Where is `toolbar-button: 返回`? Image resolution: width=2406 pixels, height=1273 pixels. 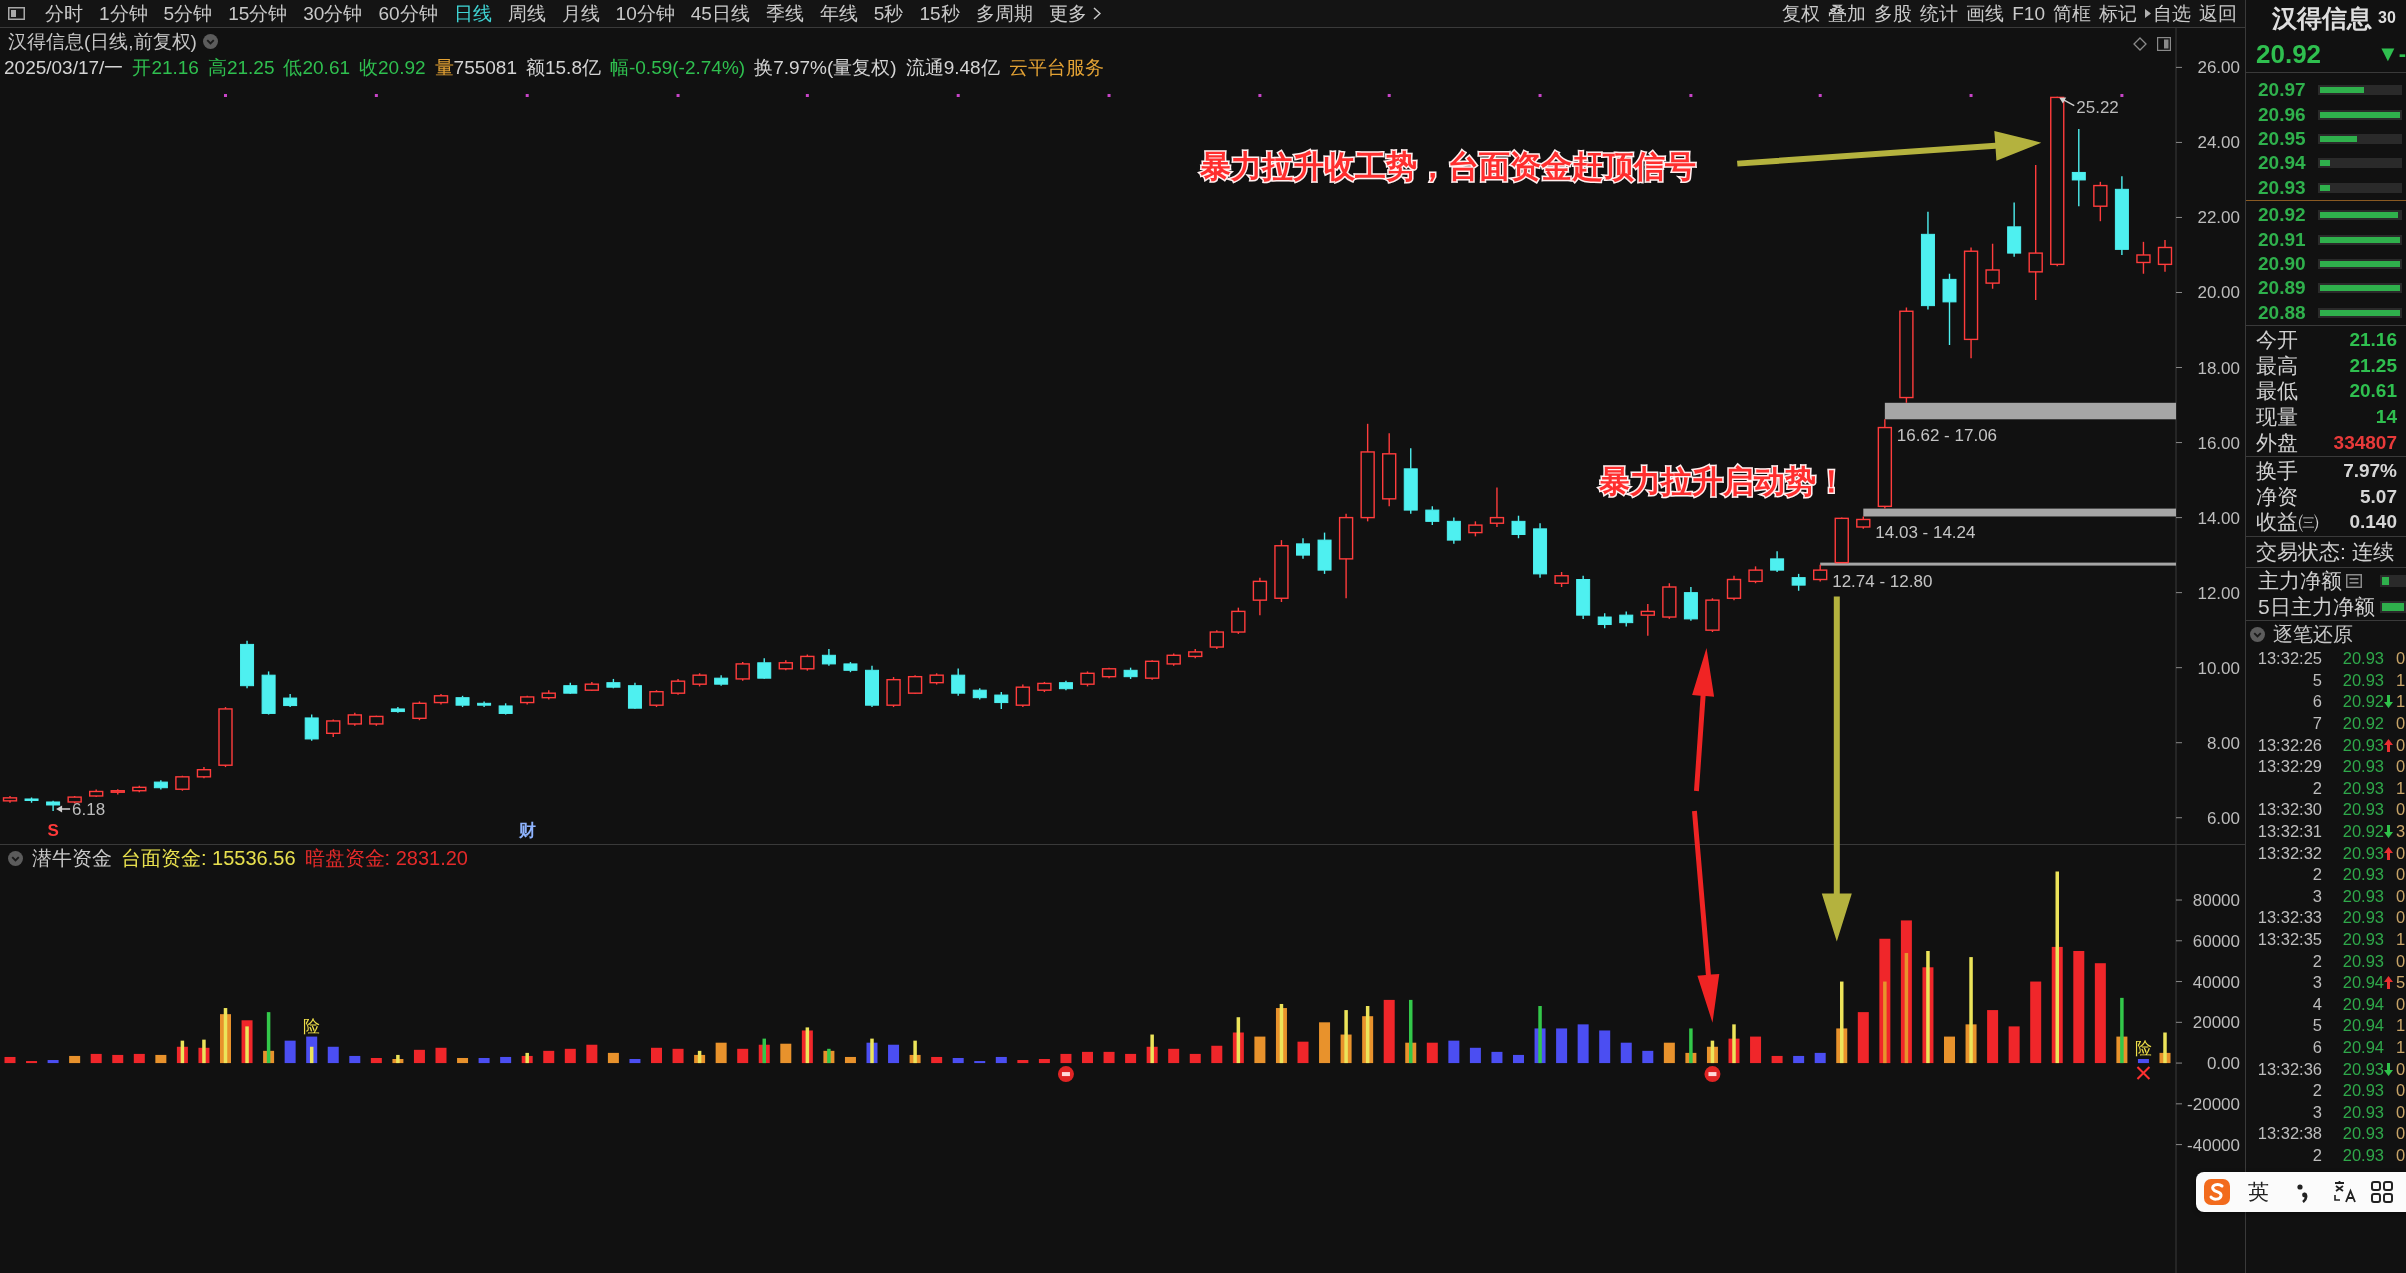 toolbar-button: 返回 is located at coordinates (2218, 13).